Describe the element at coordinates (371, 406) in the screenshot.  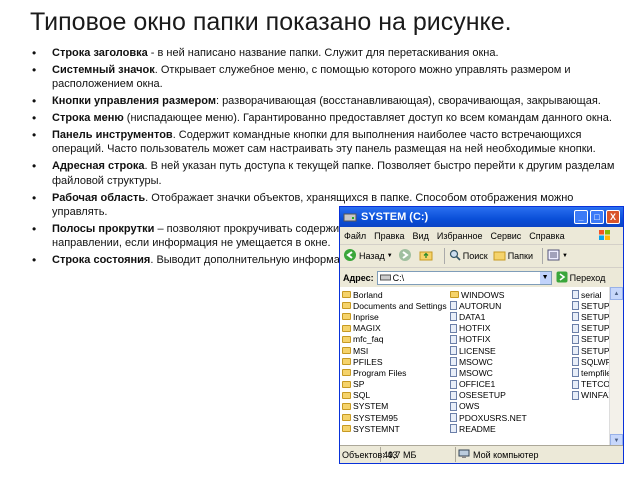
I see `item-name: SYSTEM` at that location.